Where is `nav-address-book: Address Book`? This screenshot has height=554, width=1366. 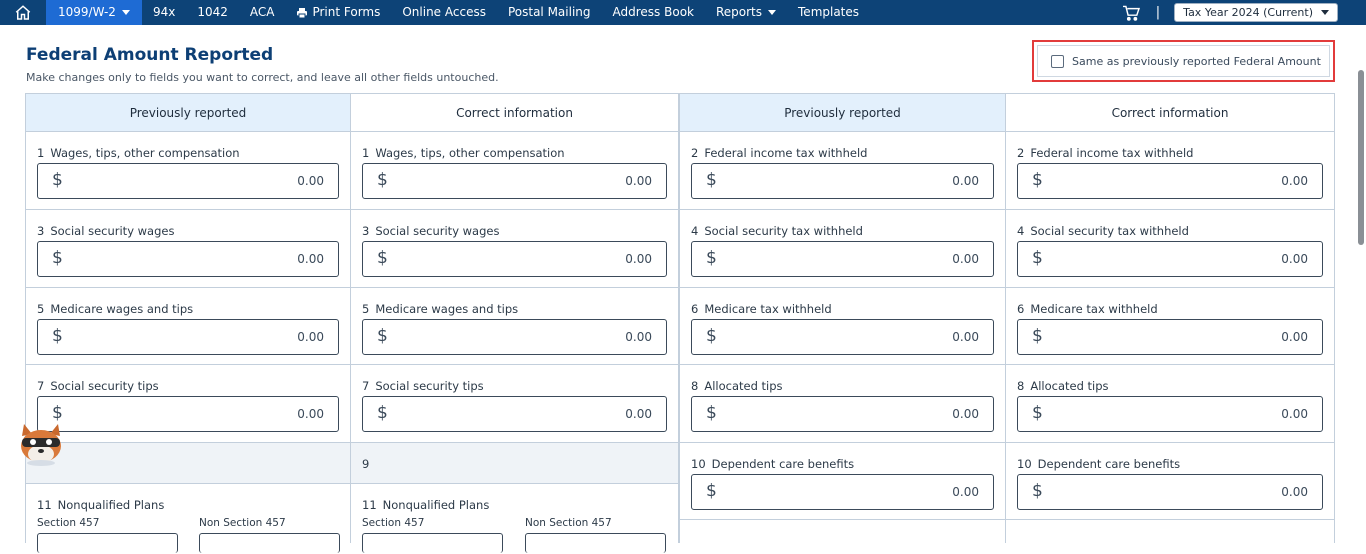 nav-address-book: Address Book is located at coordinates (653, 12).